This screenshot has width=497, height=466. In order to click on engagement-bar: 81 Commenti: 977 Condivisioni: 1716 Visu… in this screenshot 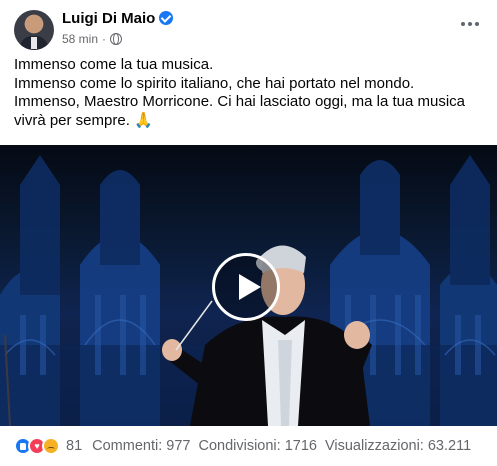, I will do `click(254, 446)`.